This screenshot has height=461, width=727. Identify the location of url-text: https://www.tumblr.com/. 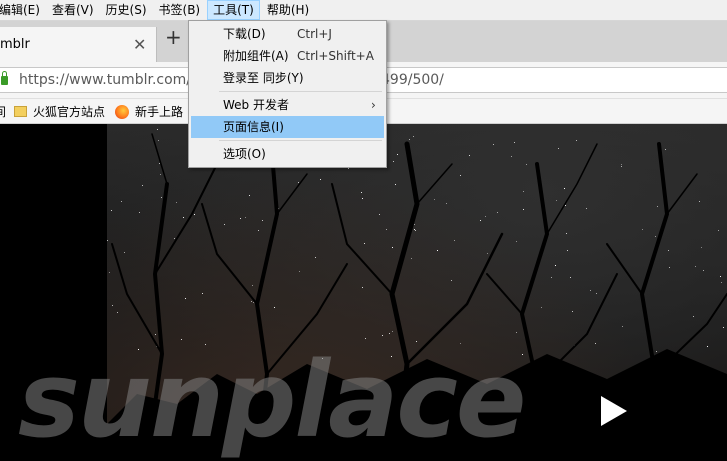
(105, 80).